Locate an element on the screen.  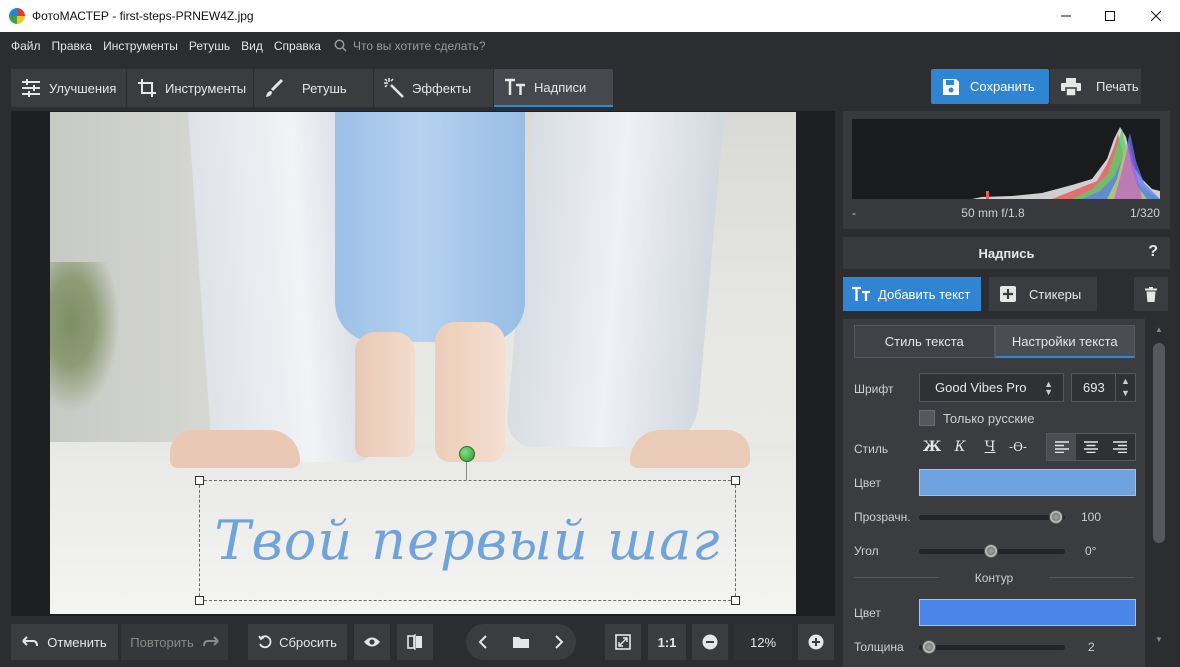
add-sticker-icon is located at coordinates (1008, 294).